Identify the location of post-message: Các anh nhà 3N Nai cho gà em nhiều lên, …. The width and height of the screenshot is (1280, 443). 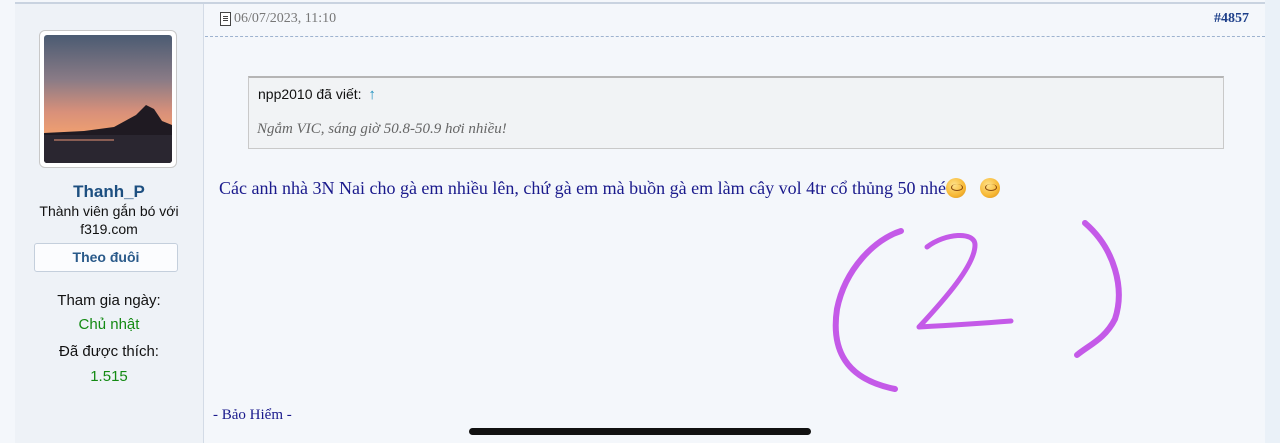
(610, 188).